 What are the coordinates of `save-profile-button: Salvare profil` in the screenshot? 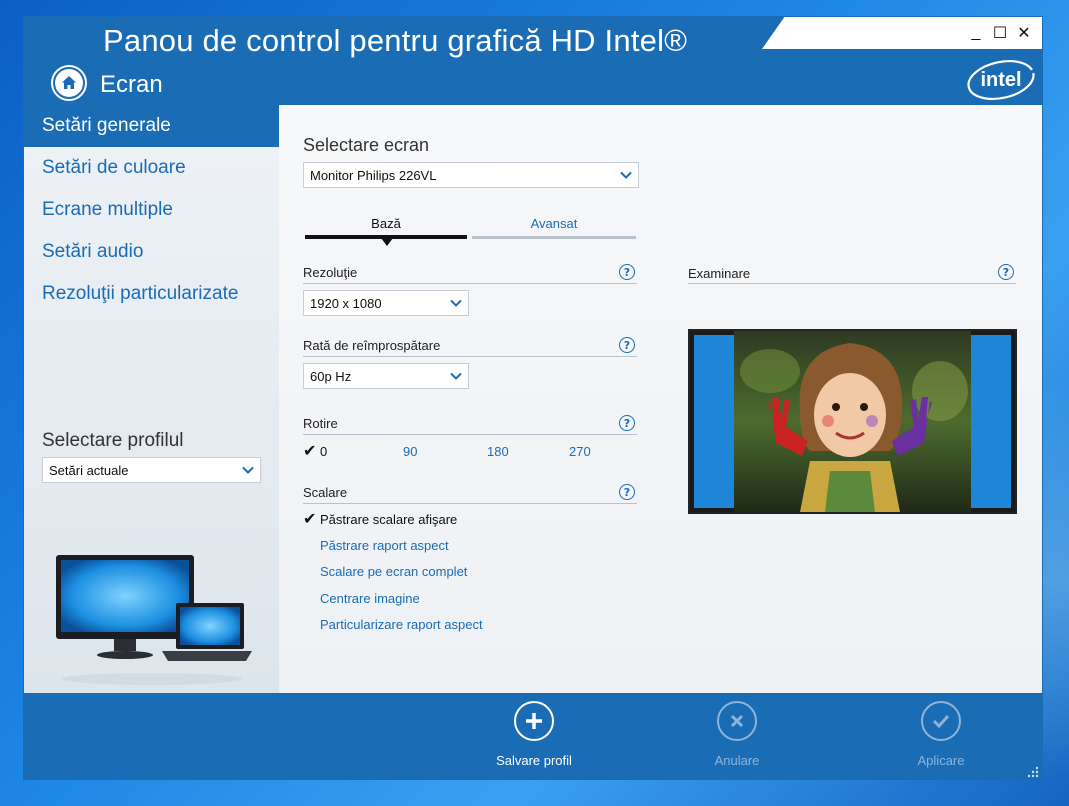 It's located at (534, 736).